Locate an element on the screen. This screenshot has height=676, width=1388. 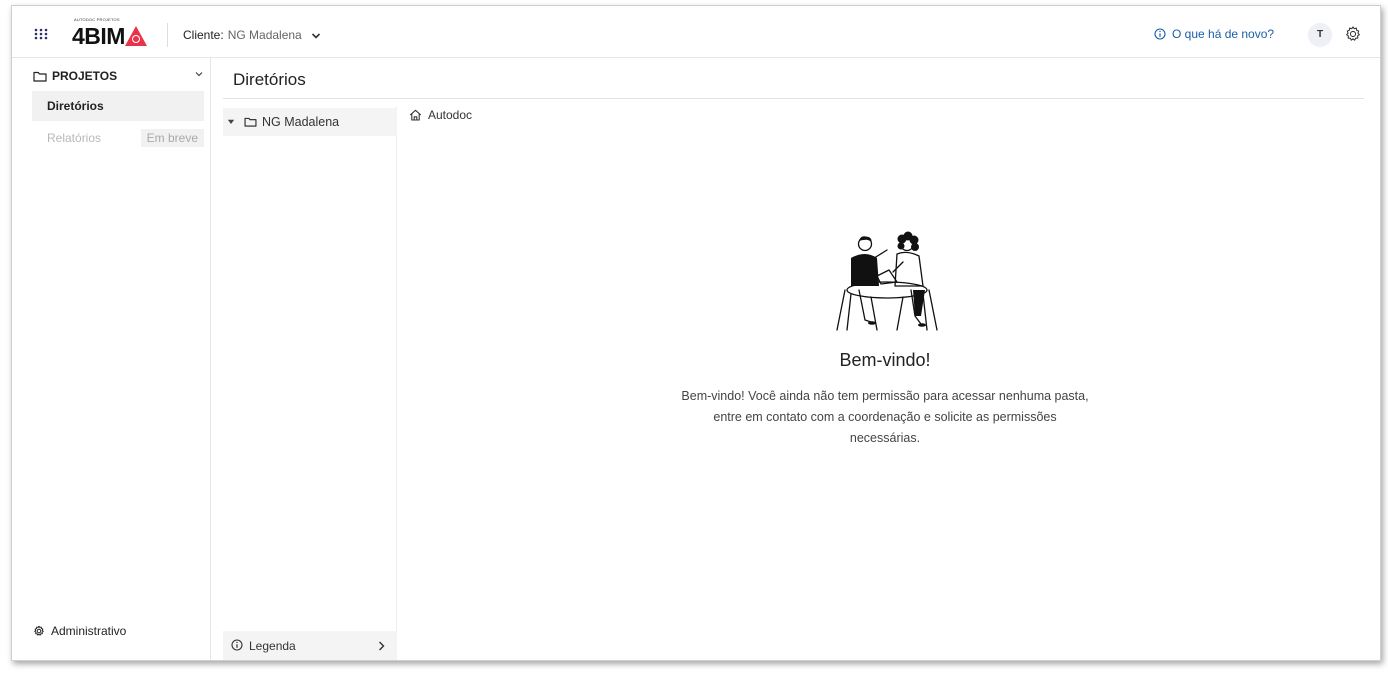
apps-grid-icon is located at coordinates (41, 34).